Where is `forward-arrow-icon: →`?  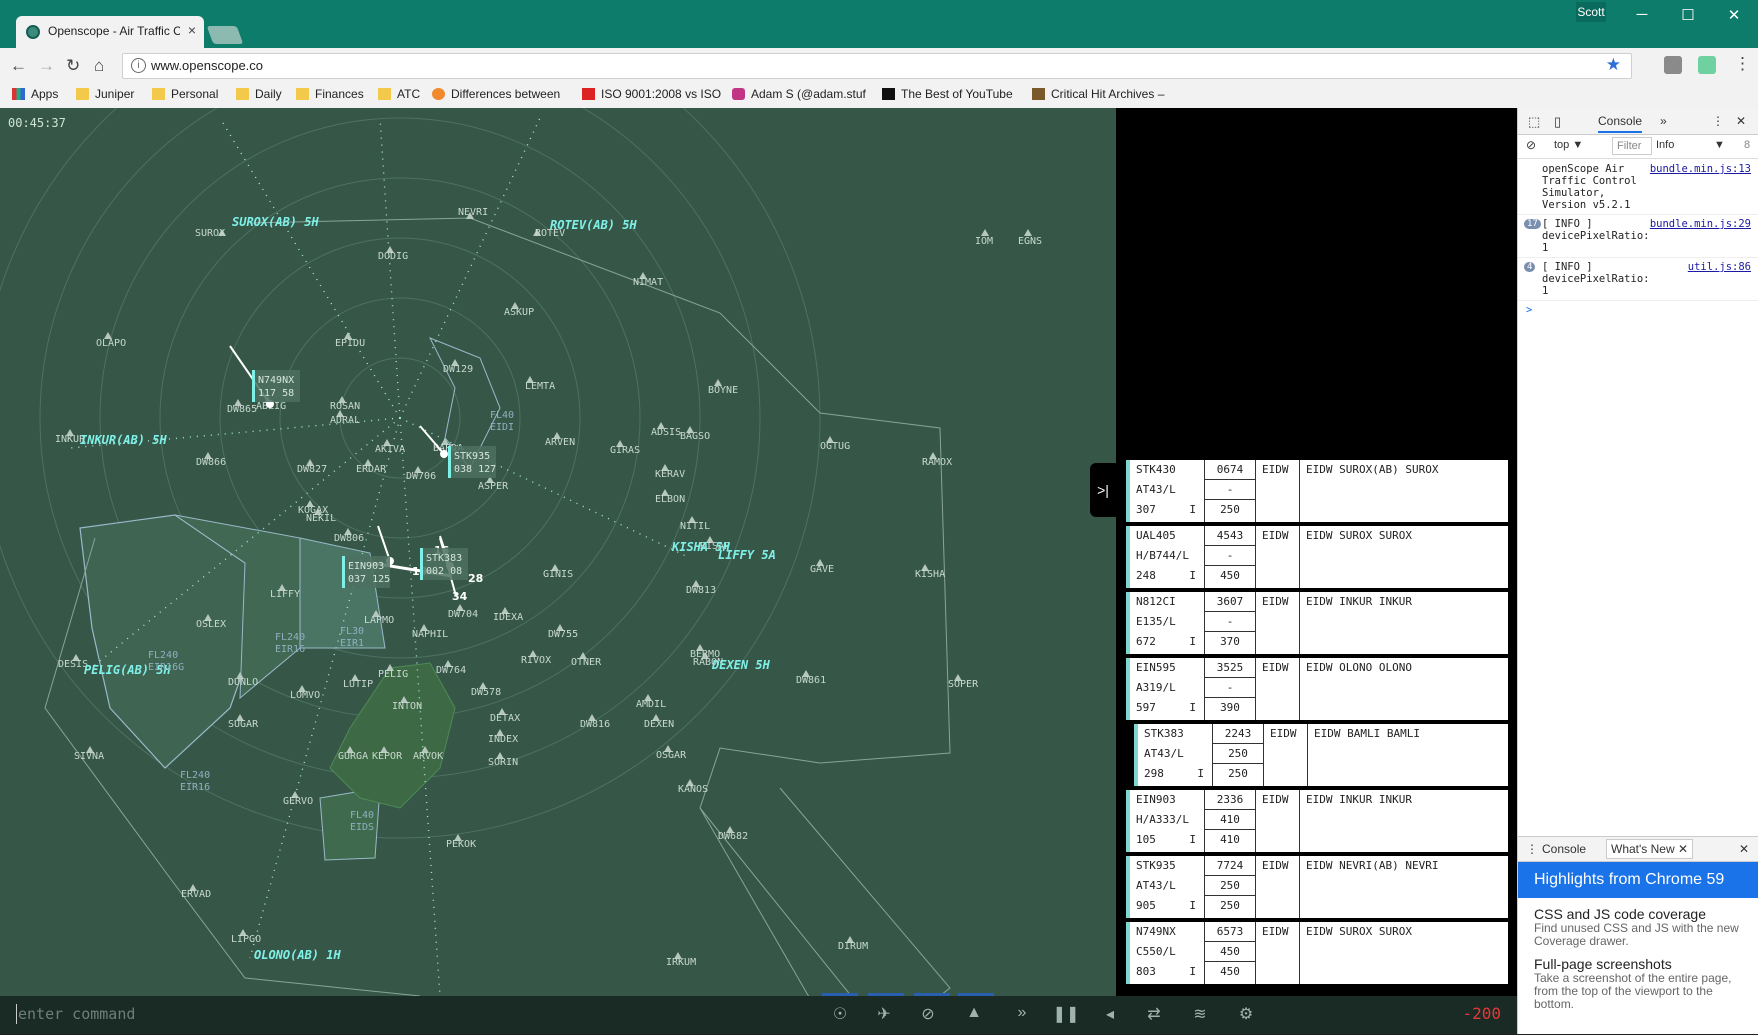 forward-arrow-icon: → is located at coordinates (46, 66).